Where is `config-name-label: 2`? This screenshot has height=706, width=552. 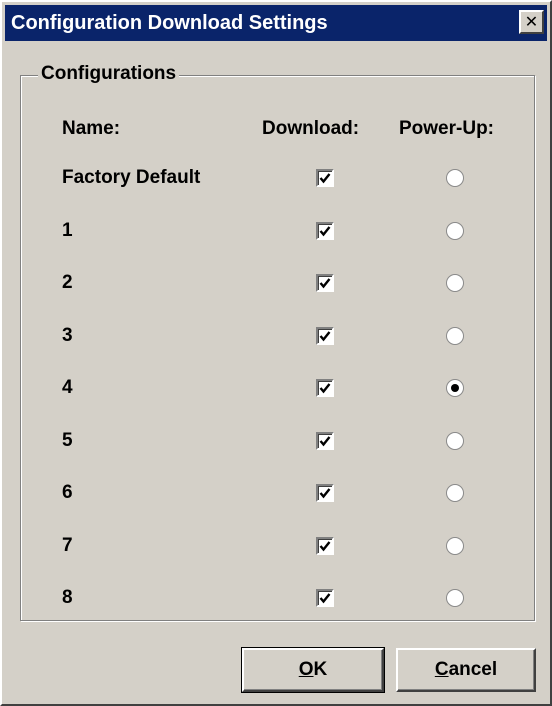
config-name-label: 2 is located at coordinates (67, 282).